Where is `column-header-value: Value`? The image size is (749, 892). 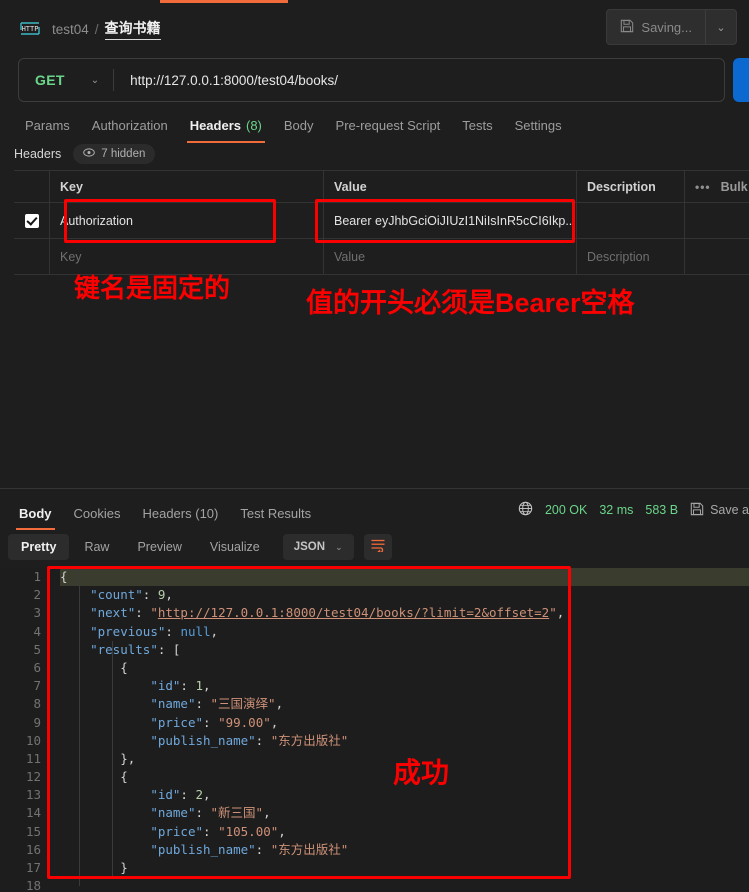 column-header-value: Value is located at coordinates (450, 186).